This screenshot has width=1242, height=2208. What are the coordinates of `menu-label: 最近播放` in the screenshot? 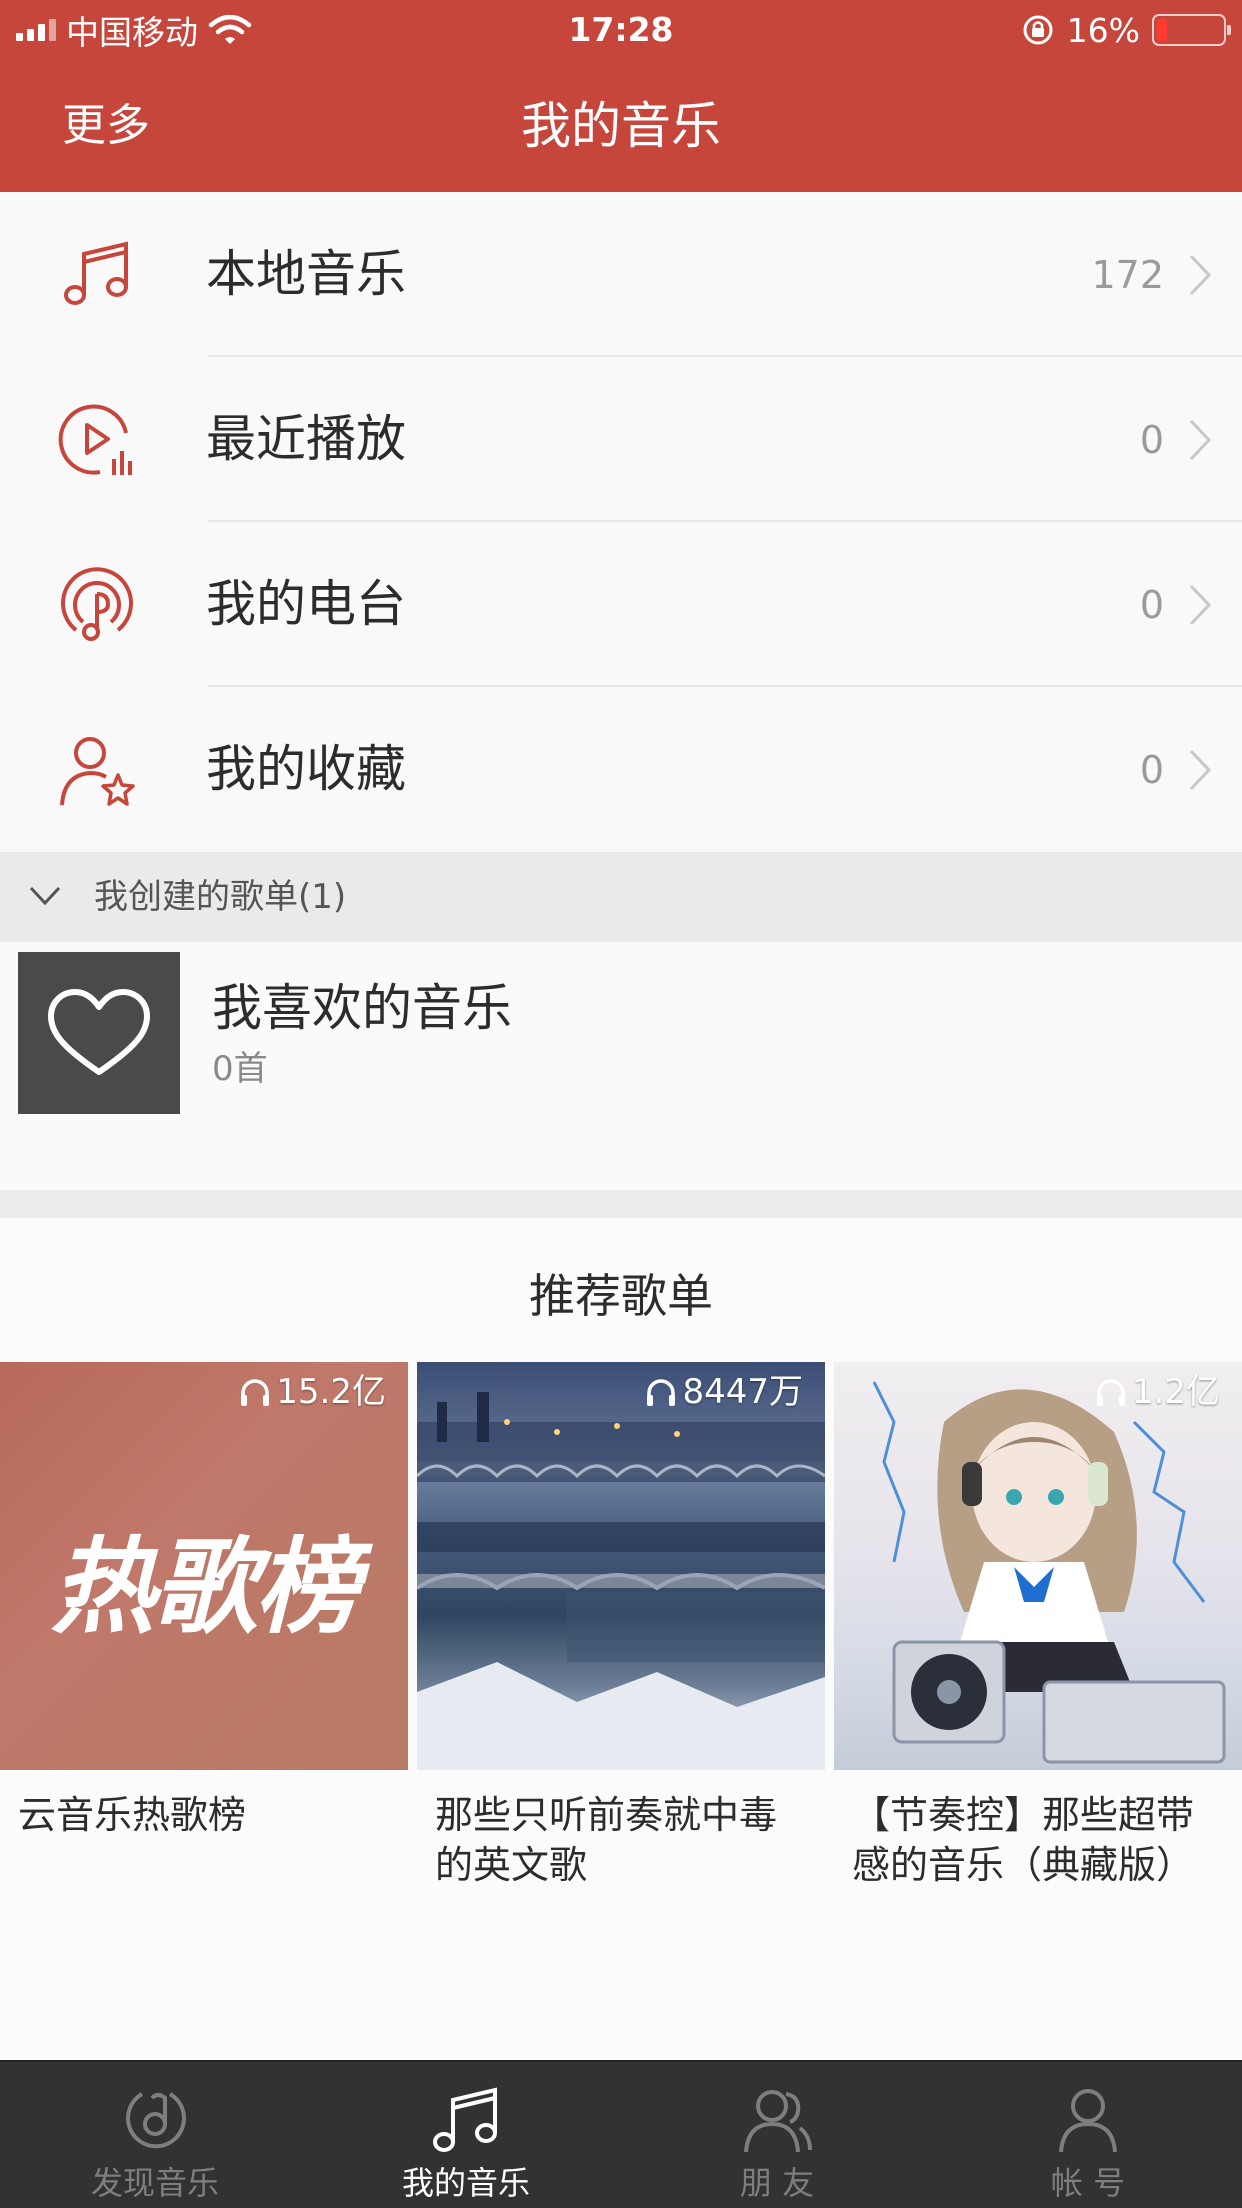 It's located at (306, 439).